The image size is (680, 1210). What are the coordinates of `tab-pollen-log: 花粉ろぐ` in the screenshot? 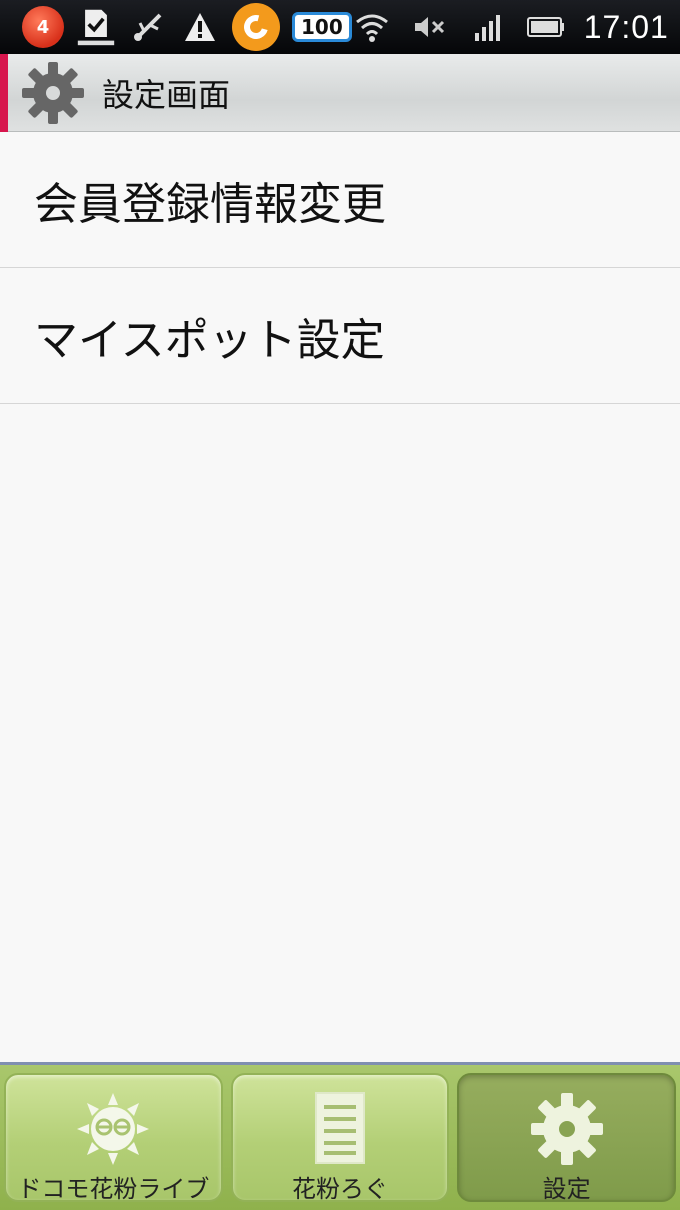 It's located at (340, 1138).